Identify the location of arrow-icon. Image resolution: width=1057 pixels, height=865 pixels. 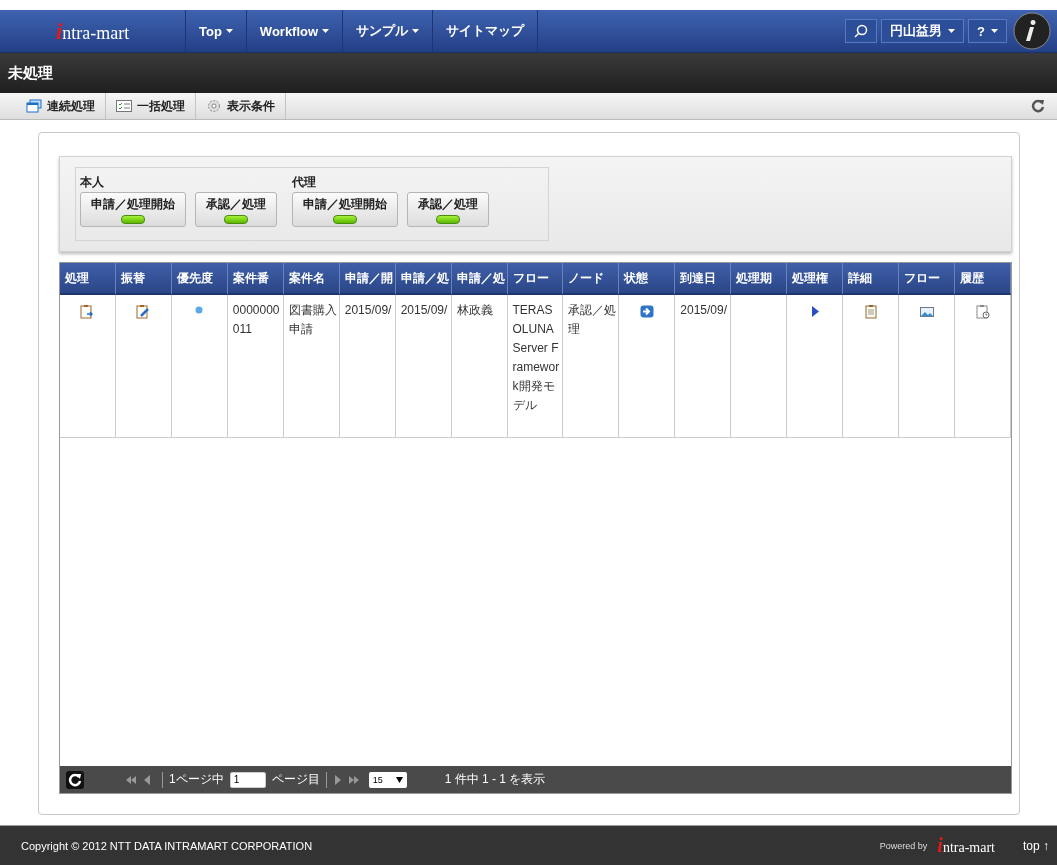
(646, 311).